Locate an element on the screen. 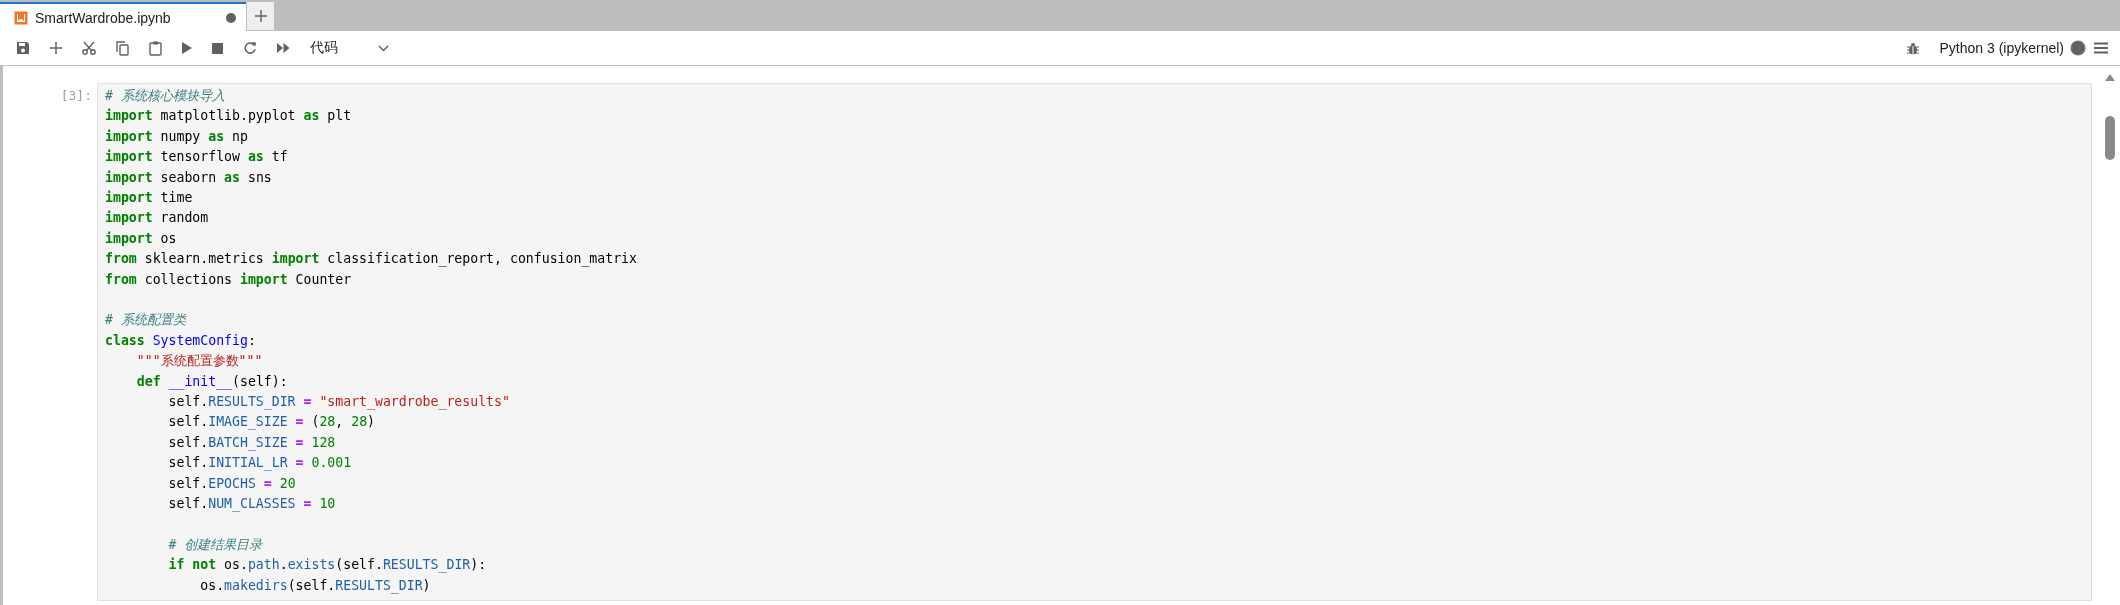 The width and height of the screenshot is (2120, 605). new-tab-button is located at coordinates (260, 16).